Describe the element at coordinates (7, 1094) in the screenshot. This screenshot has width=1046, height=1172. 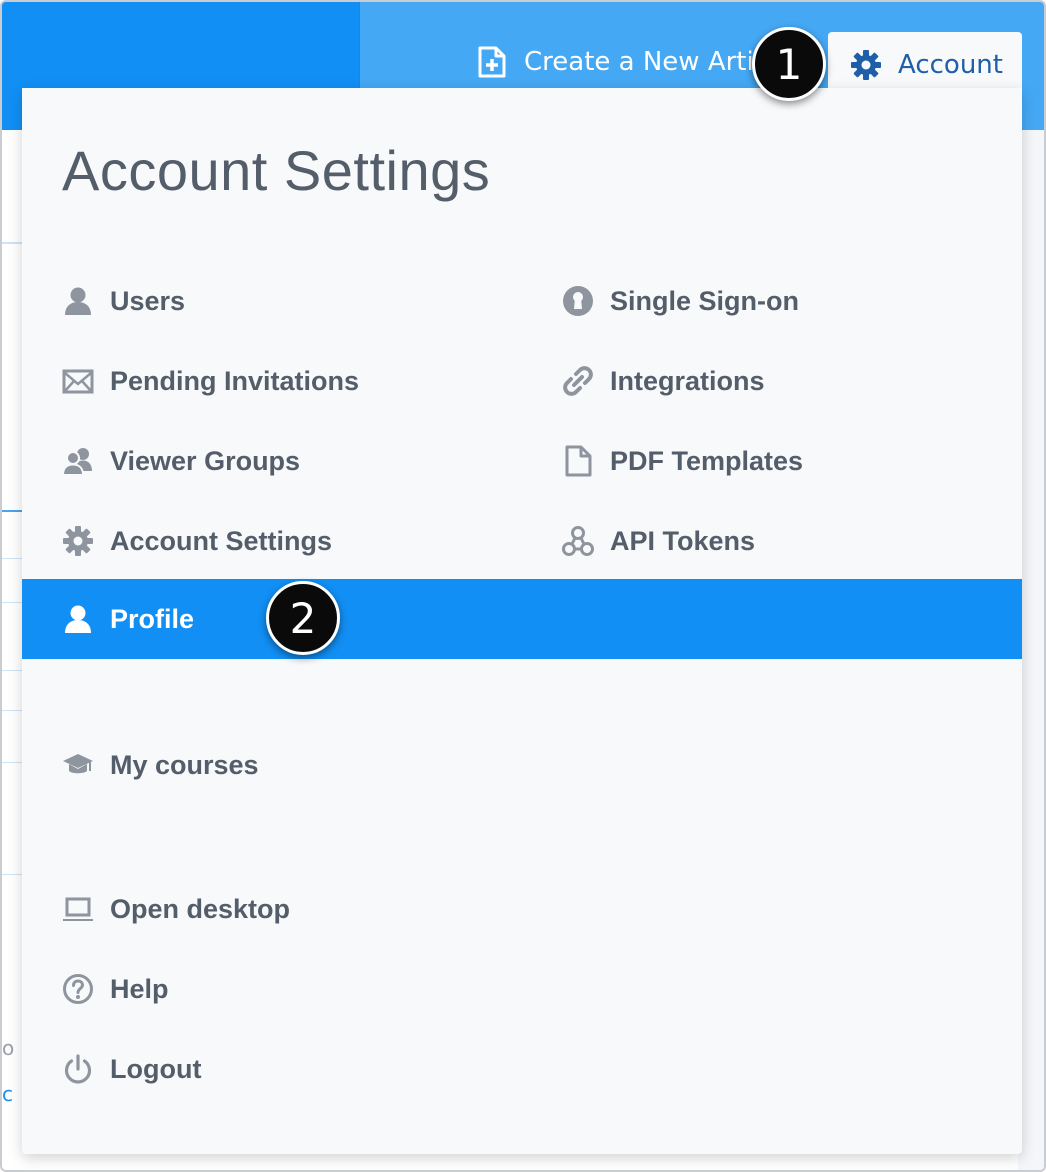
I see `background-link-fragment: c` at that location.